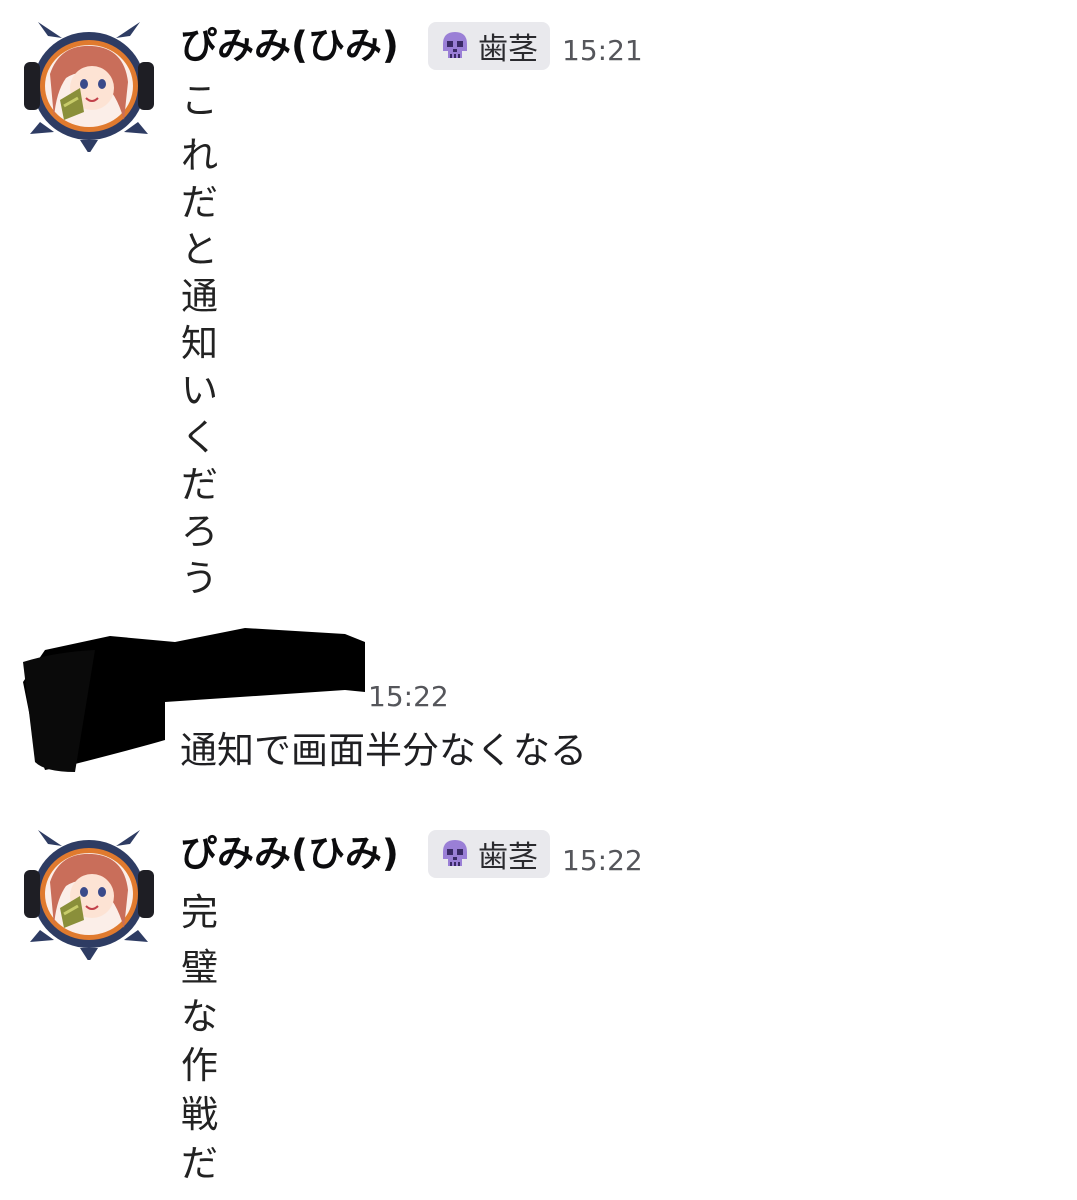 The image size is (1077, 1200). Describe the element at coordinates (383, 750) in the screenshot. I see `message-text: 通知で画面半分なくなる` at that location.